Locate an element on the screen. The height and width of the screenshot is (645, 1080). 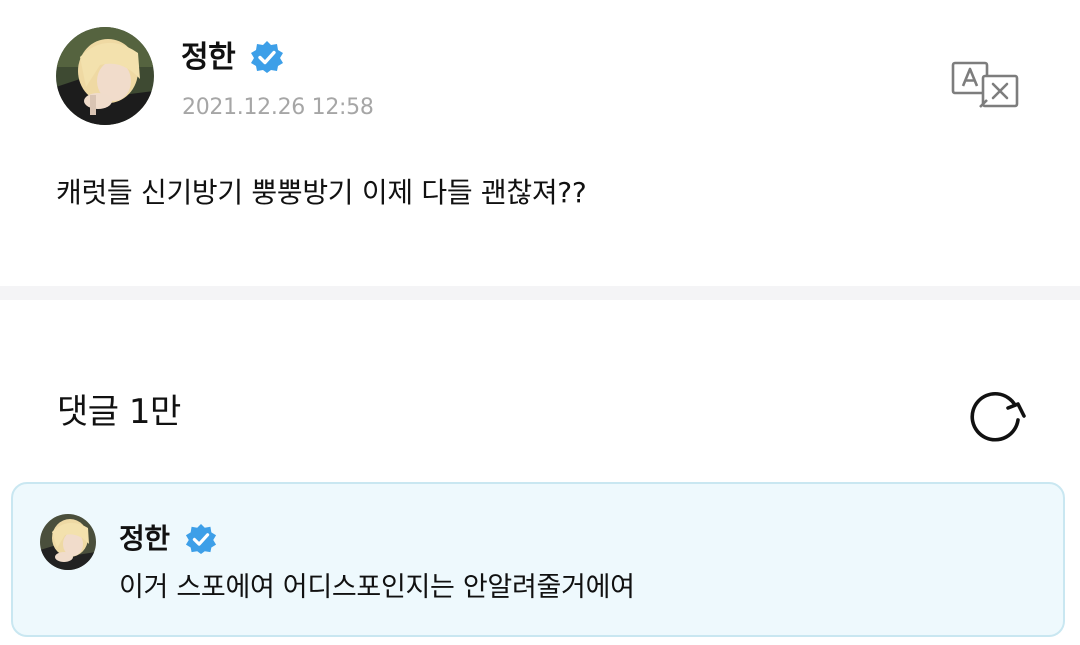
translate-button is located at coordinates (985, 84).